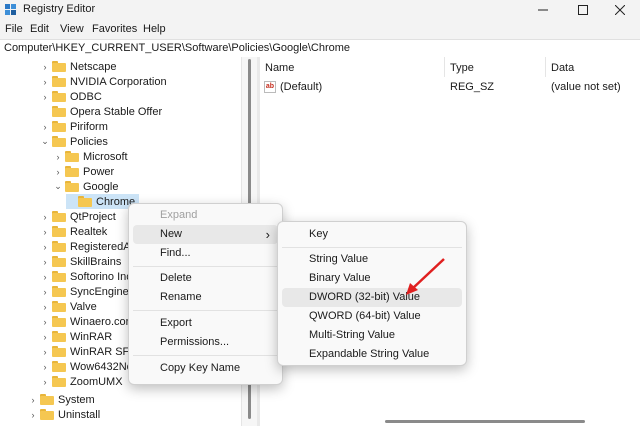  Describe the element at coordinates (372, 234) in the screenshot. I see `submenu-item-key: Key` at that location.